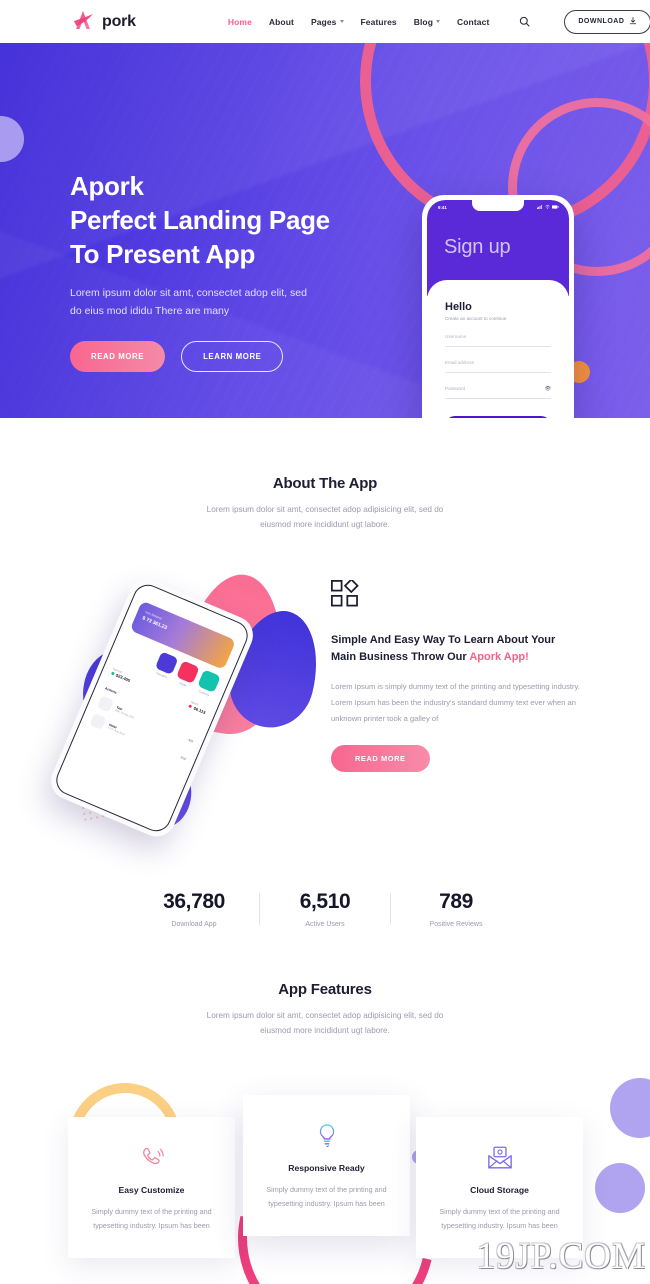 The height and width of the screenshot is (1284, 650). Describe the element at coordinates (477, 247) in the screenshot. I see `signup-title: Sign up` at that location.